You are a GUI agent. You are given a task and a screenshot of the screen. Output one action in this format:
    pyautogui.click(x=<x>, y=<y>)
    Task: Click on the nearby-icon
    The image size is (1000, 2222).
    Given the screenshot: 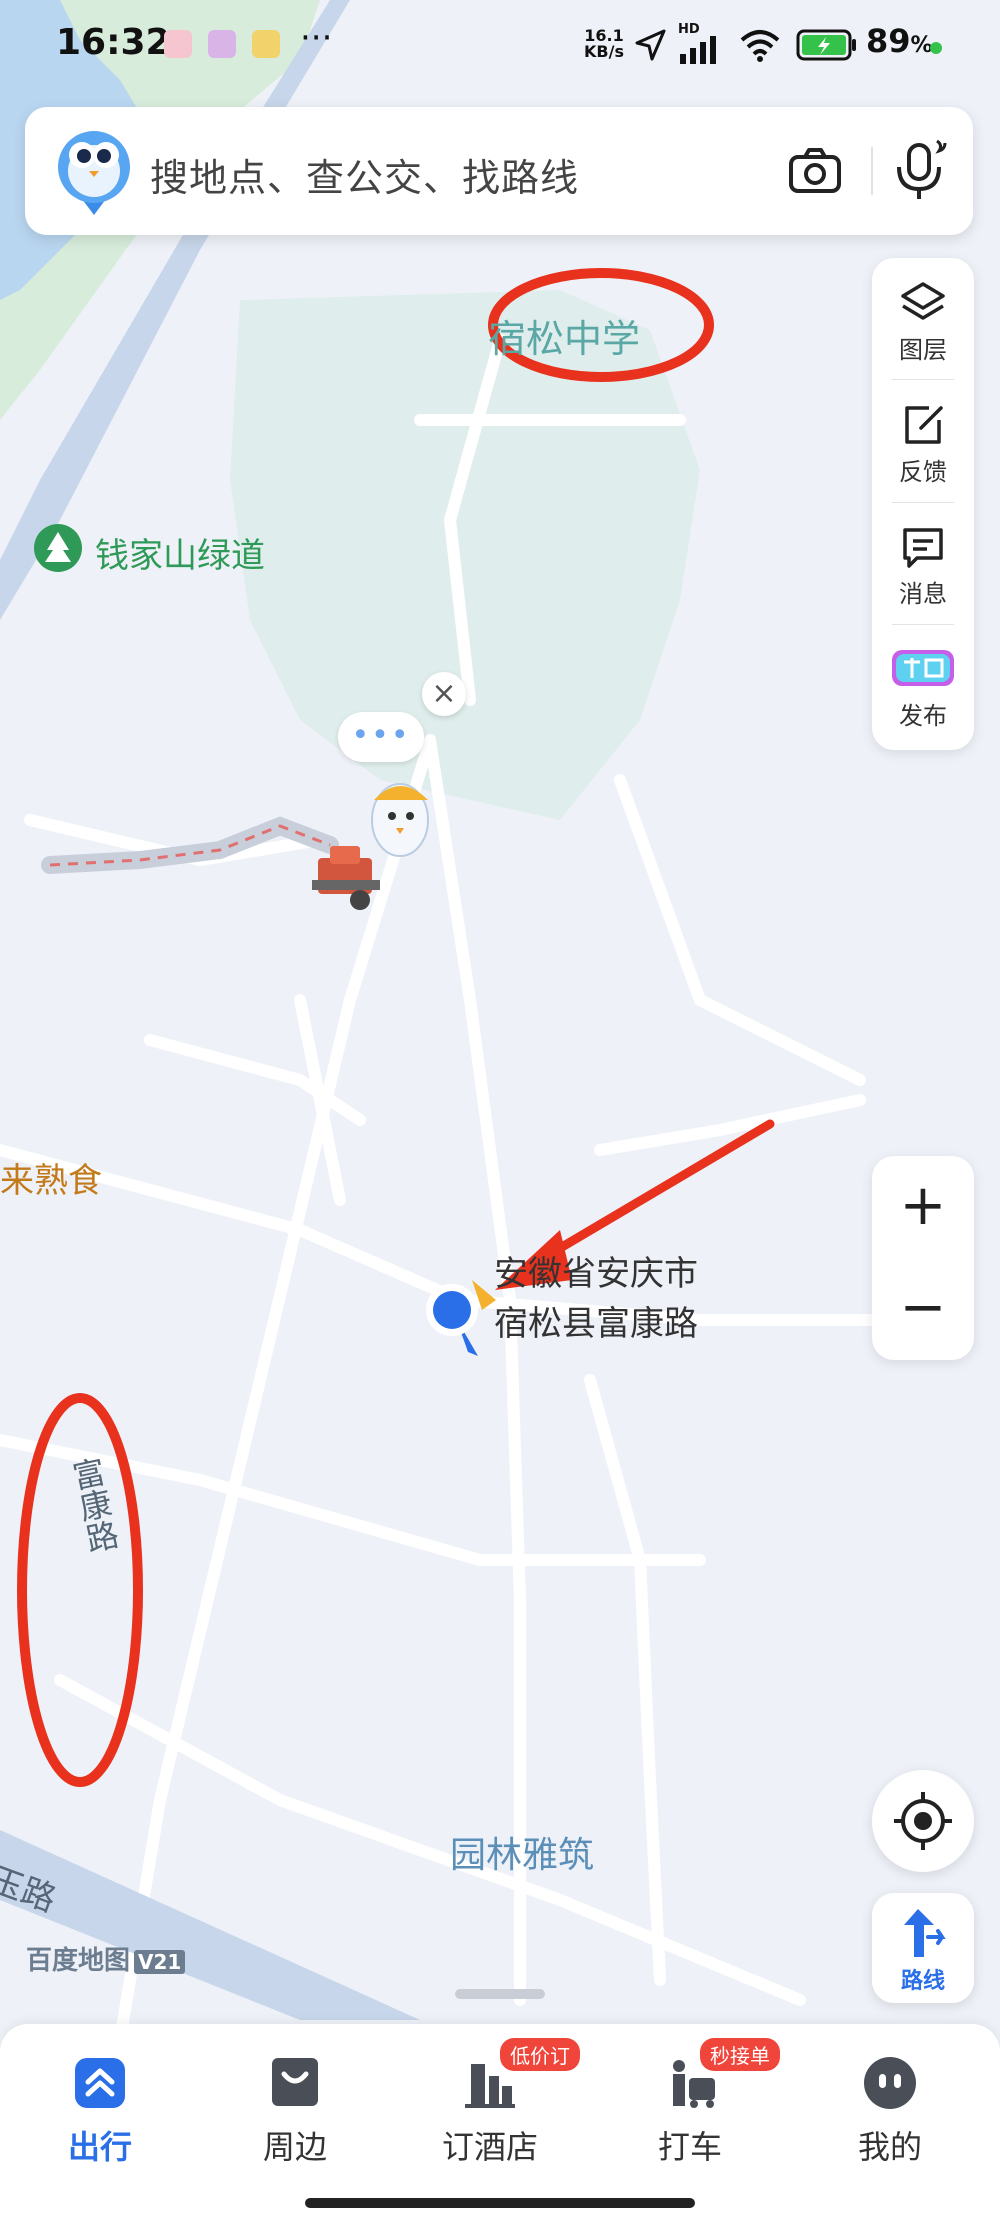 What is the action you would take?
    pyautogui.click(x=295, y=2082)
    